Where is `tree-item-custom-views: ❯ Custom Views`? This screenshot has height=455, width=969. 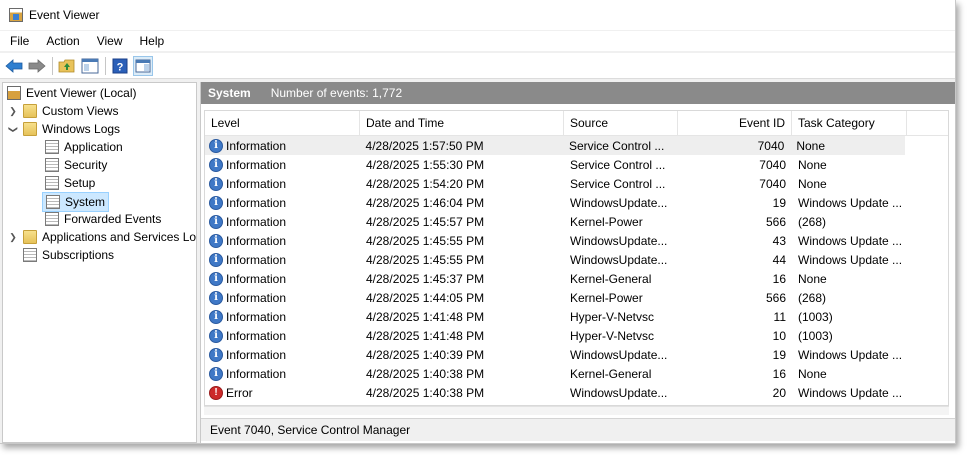 tree-item-custom-views: ❯ Custom Views is located at coordinates (63, 111).